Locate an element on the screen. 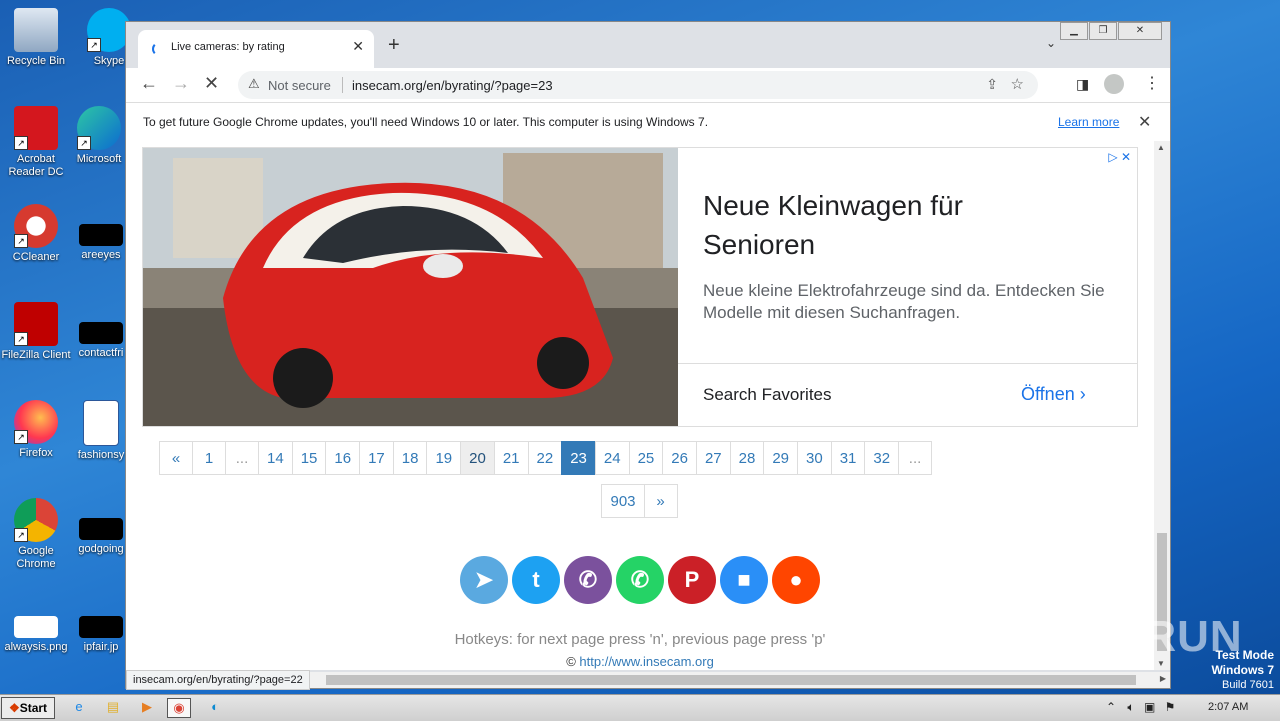 The width and height of the screenshot is (1280, 721). page-link: 1 is located at coordinates (209, 458).